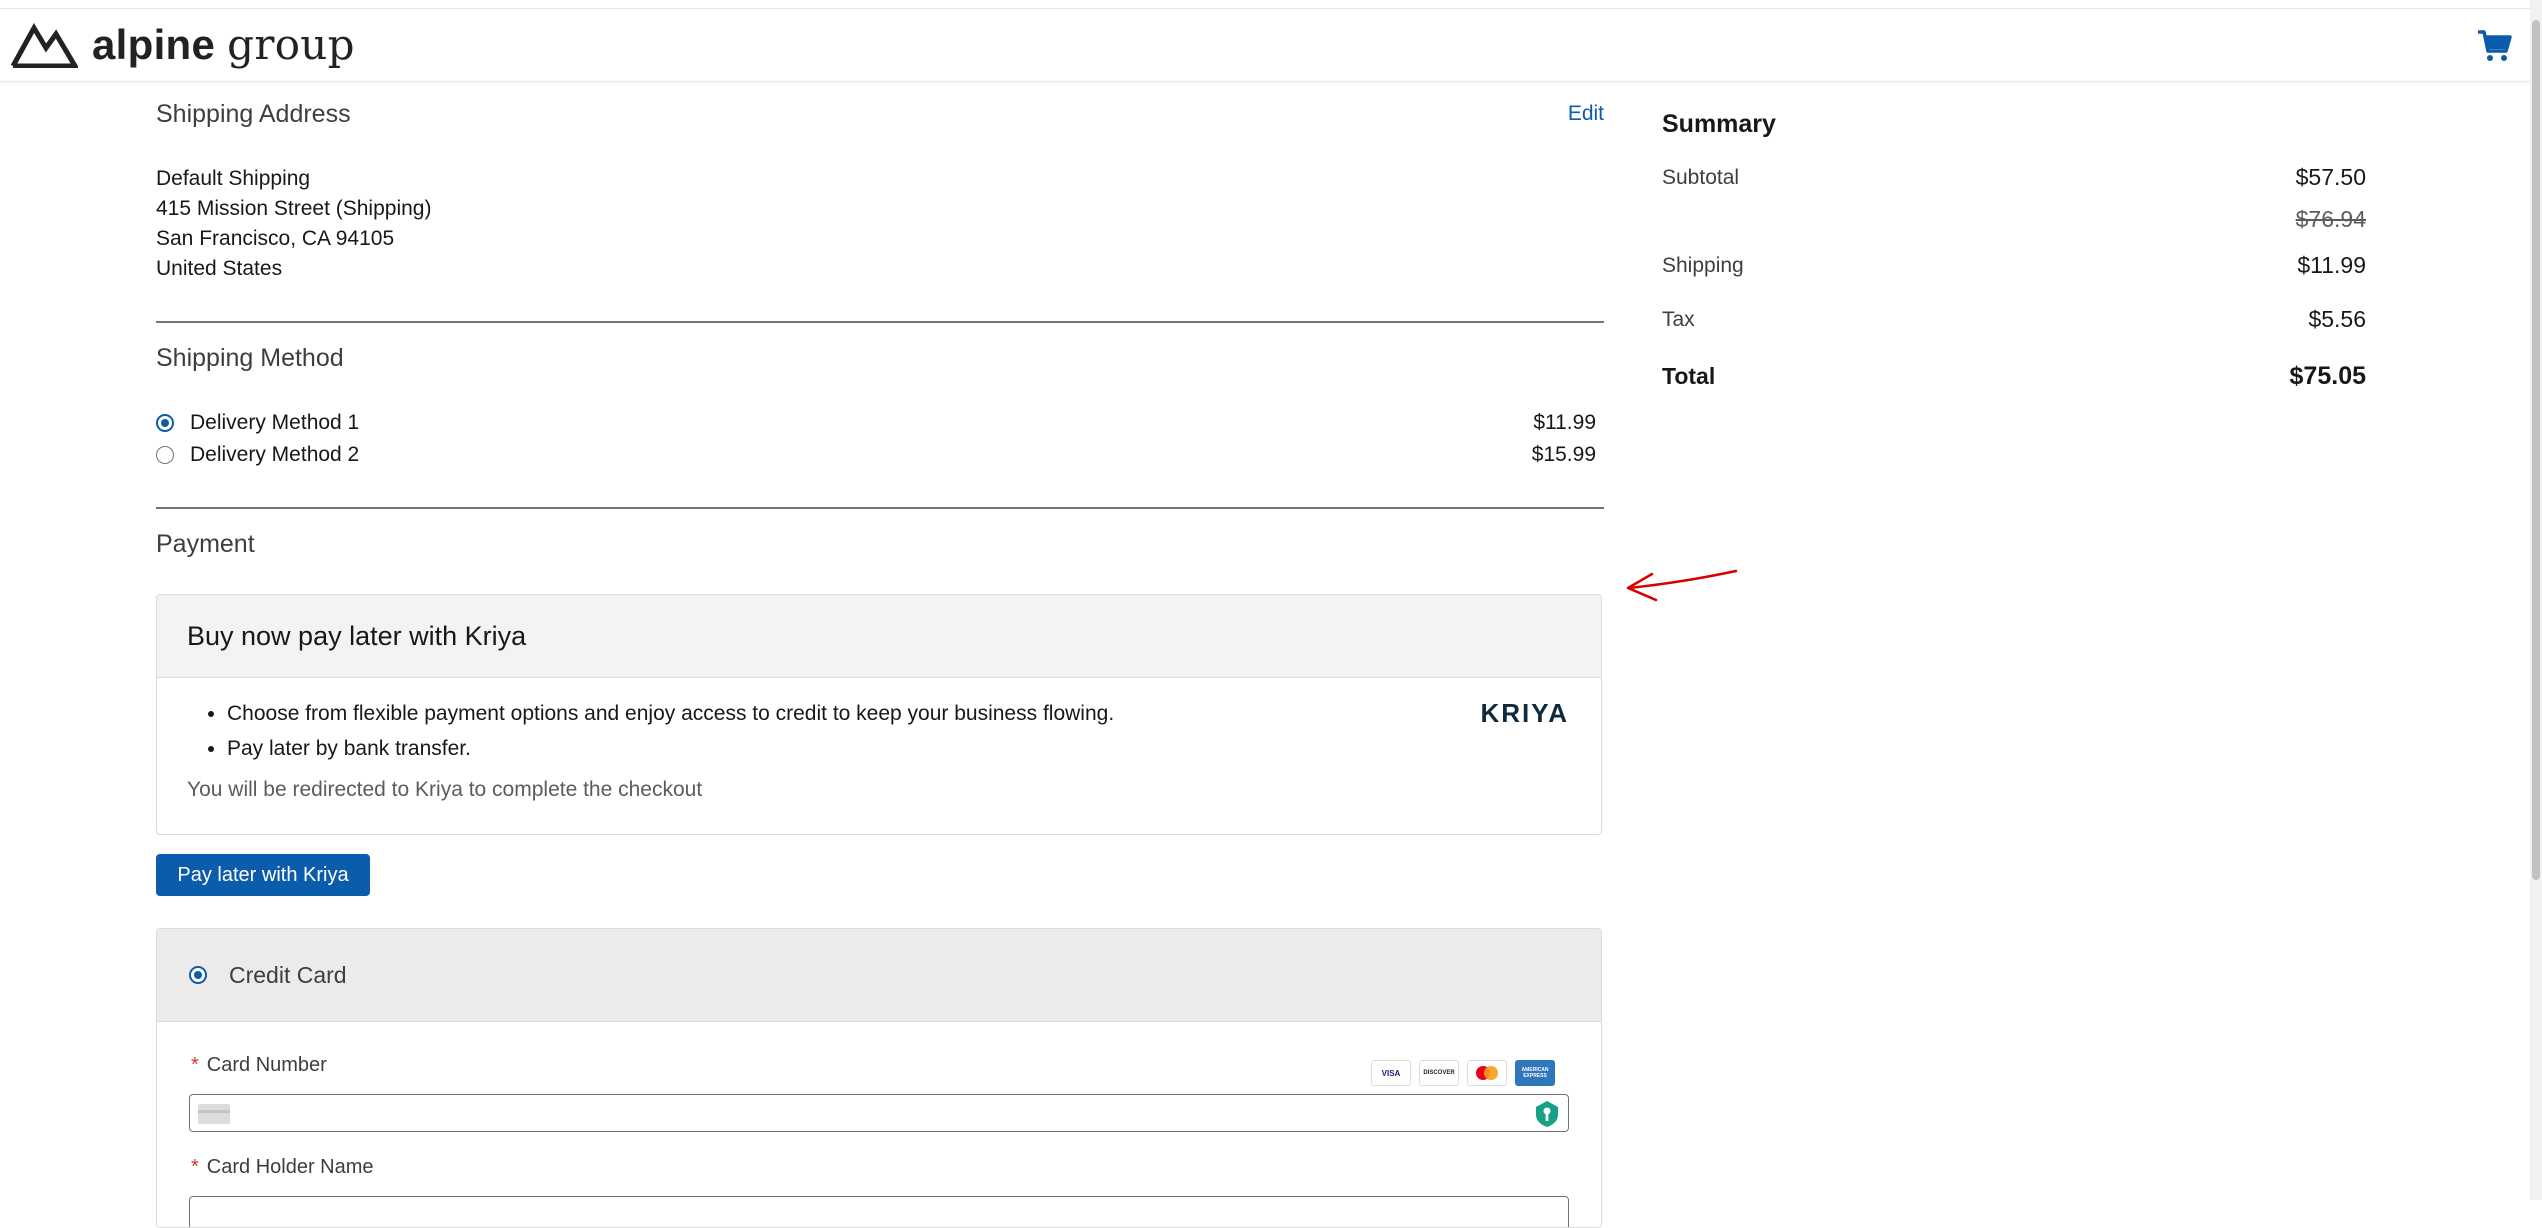 The width and height of the screenshot is (2542, 1228). Describe the element at coordinates (1563, 454) in the screenshot. I see `delivery-option-2-price: $15.99` at that location.